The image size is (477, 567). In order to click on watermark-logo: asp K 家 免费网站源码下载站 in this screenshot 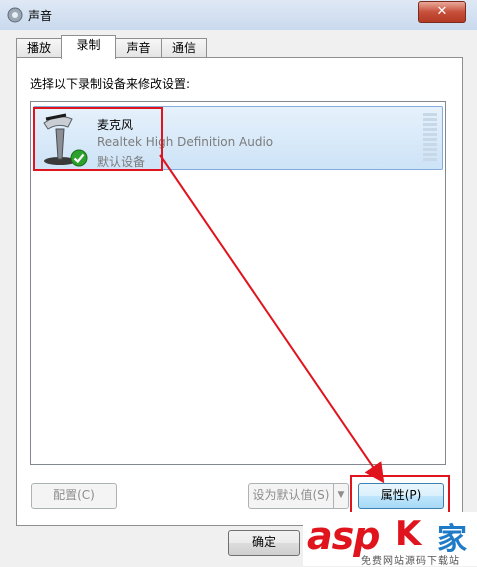, I will do `click(390, 539)`.